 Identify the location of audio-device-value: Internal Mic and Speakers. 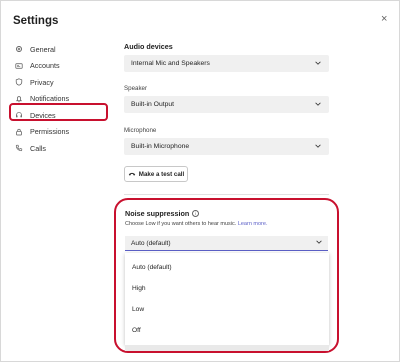
(170, 63).